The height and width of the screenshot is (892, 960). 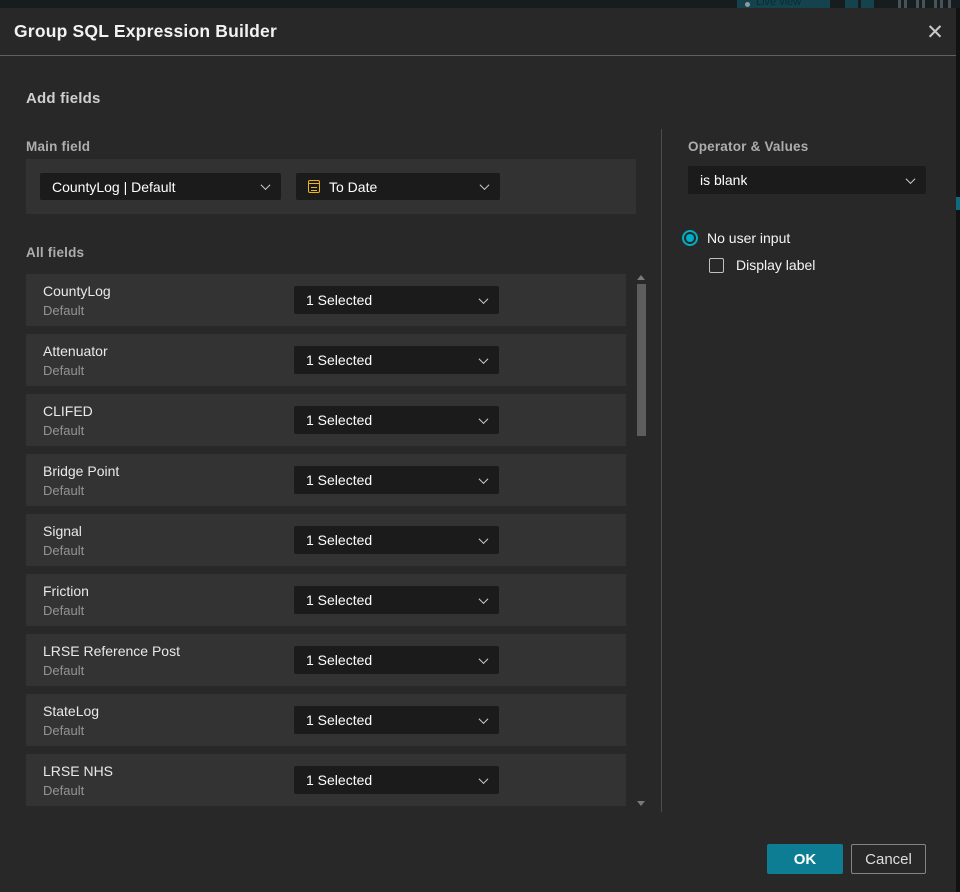 I want to click on field-row-statelog: StateLog Default 1 Selected, so click(x=326, y=720).